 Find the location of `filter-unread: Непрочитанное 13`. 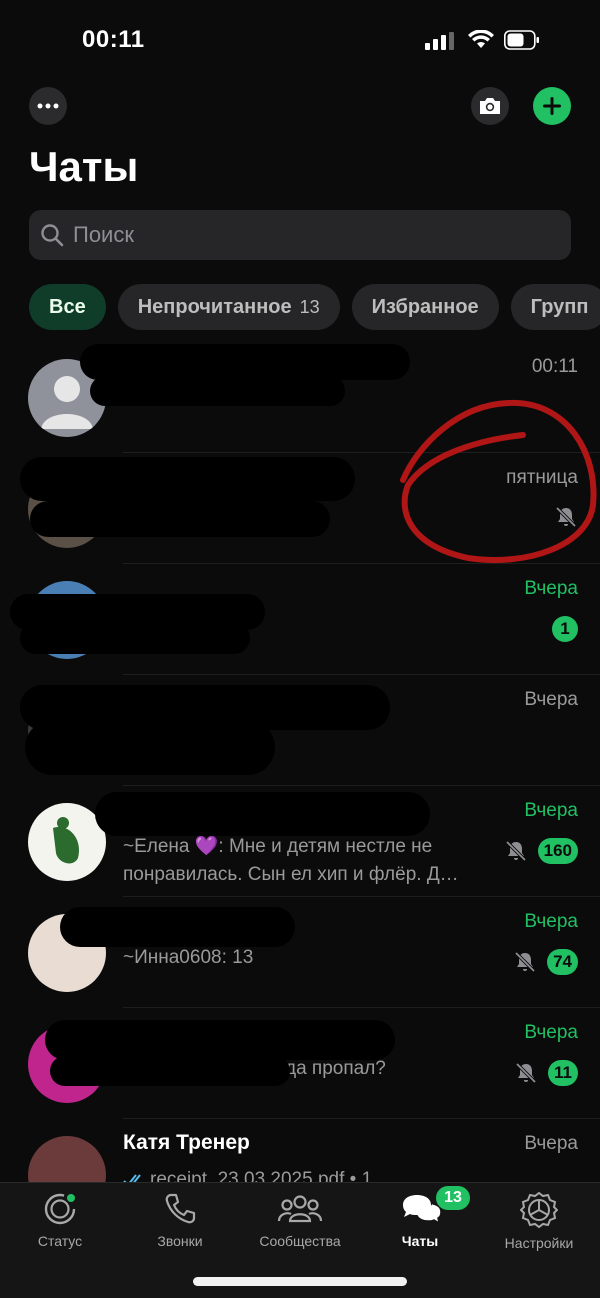

filter-unread: Непрочитанное 13 is located at coordinates (228, 307).